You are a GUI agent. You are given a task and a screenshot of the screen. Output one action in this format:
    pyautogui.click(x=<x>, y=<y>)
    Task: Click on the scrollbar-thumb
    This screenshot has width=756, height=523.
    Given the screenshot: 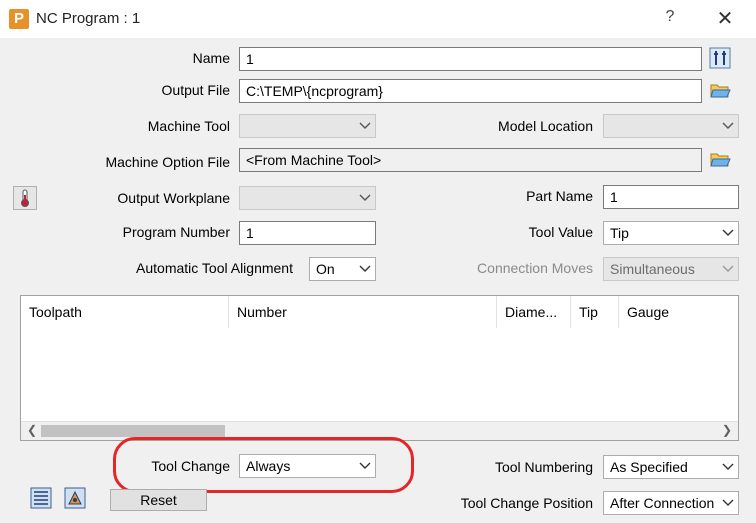 What is the action you would take?
    pyautogui.click(x=133, y=431)
    